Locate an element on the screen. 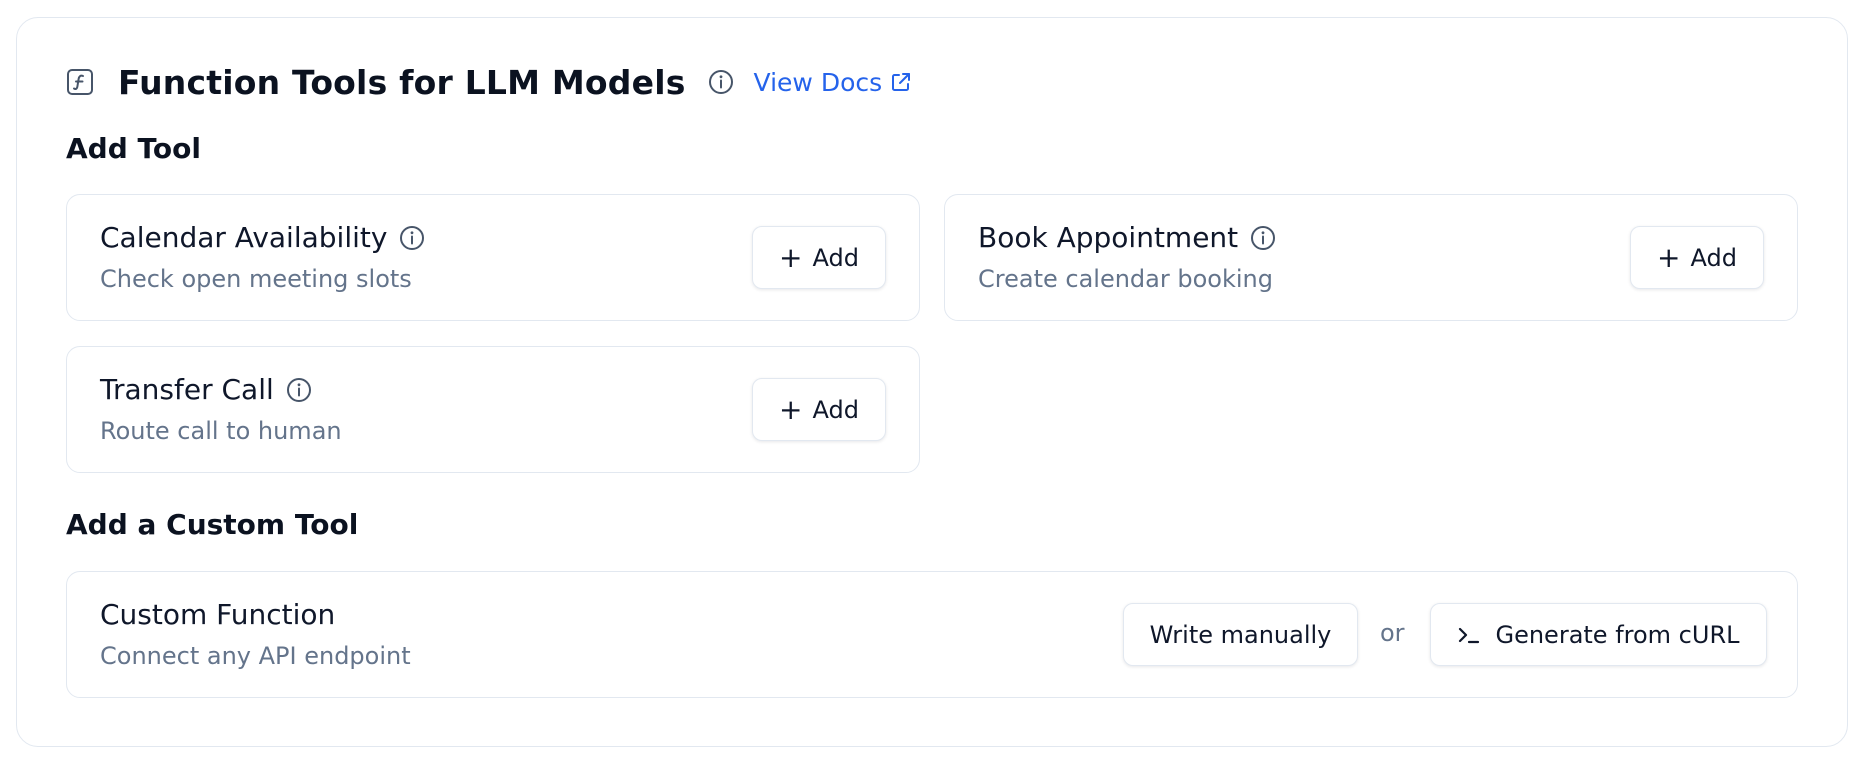 The width and height of the screenshot is (1864, 764). tool-description: Route call to human is located at coordinates (221, 431).